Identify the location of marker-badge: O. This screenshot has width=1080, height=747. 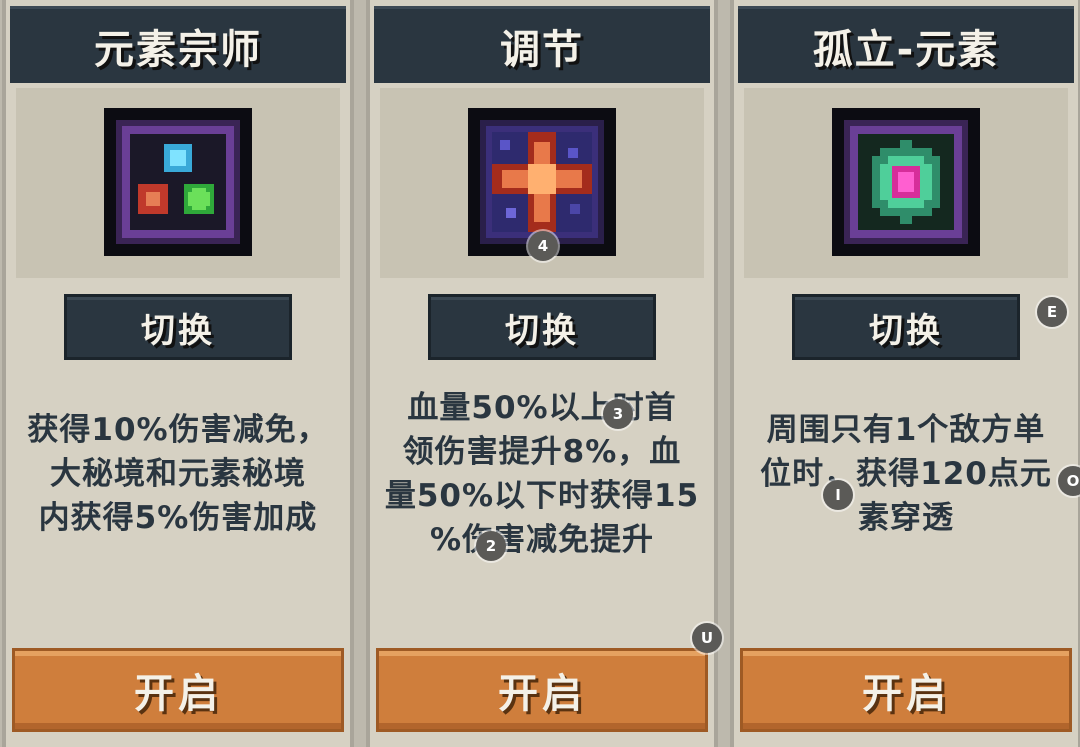
(1069, 481).